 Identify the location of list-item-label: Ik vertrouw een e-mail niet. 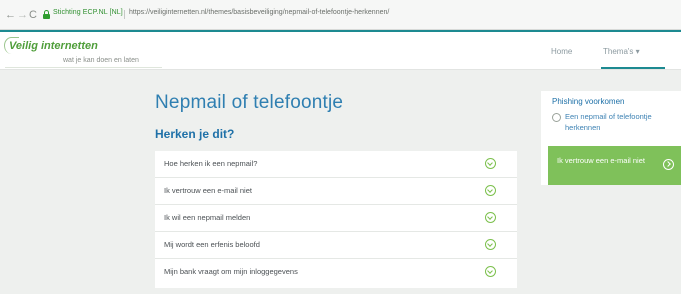
(208, 190).